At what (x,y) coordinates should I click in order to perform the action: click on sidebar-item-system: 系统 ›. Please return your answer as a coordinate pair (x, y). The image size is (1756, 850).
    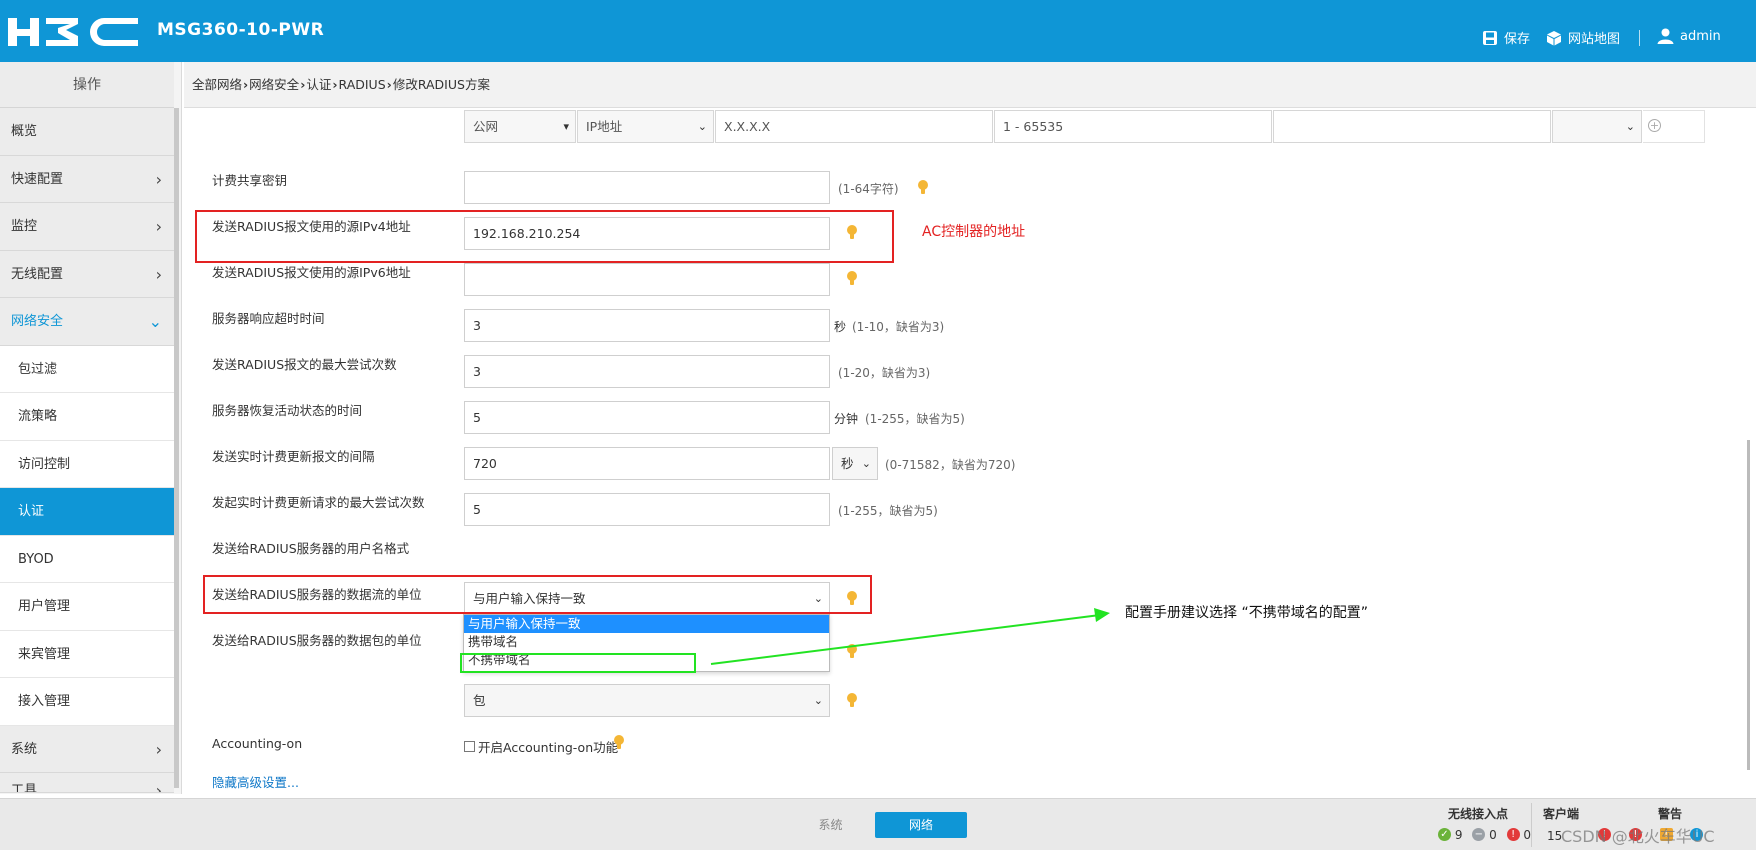
    Looking at the image, I should click on (87, 749).